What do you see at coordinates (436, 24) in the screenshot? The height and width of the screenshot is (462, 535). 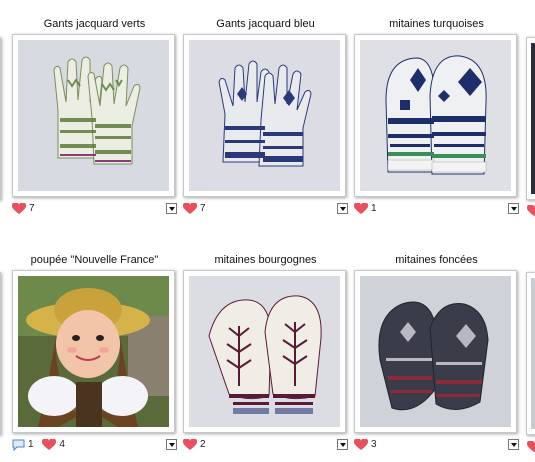 I see `item-title: mitaines turquoises` at bounding box center [436, 24].